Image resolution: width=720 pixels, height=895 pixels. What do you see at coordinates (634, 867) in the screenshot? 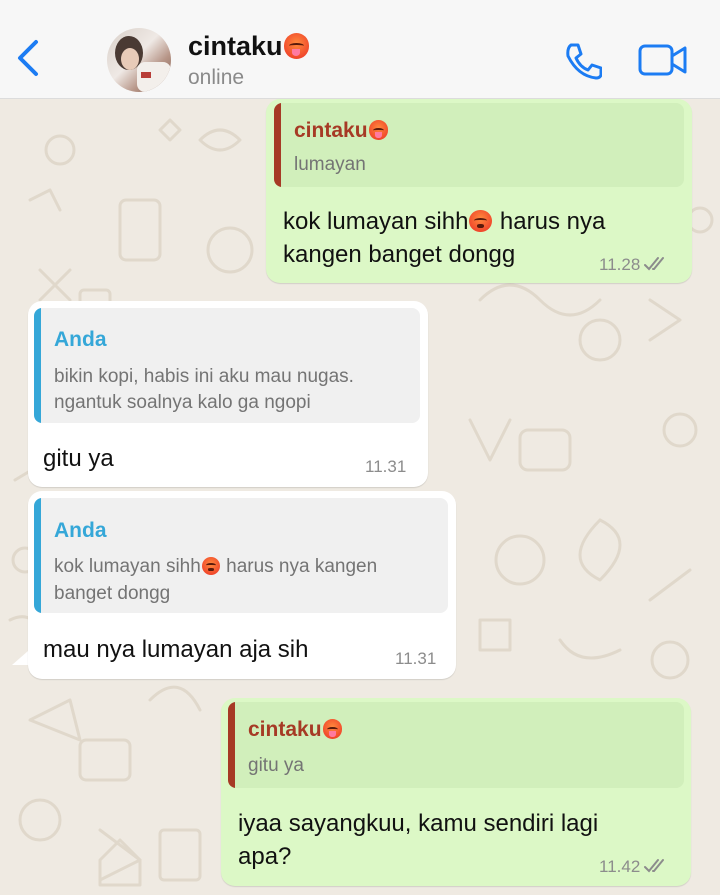
I see `message-timestamp: 11.42` at bounding box center [634, 867].